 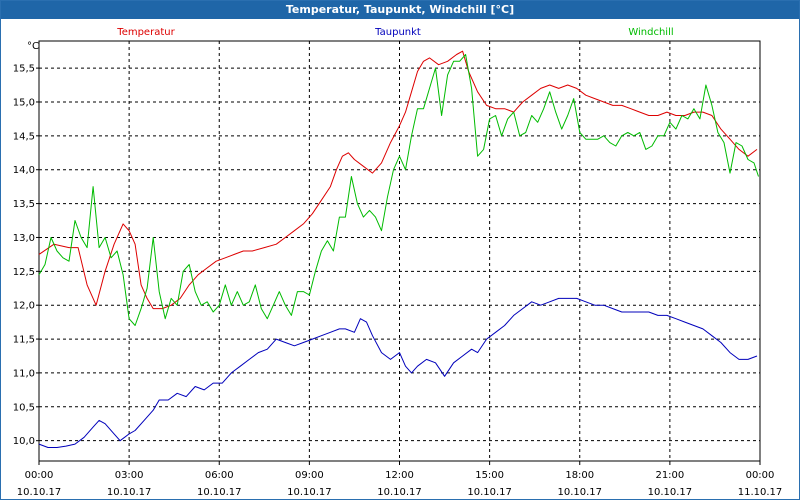 I want to click on x-tick-time: 15:00, so click(x=489, y=475).